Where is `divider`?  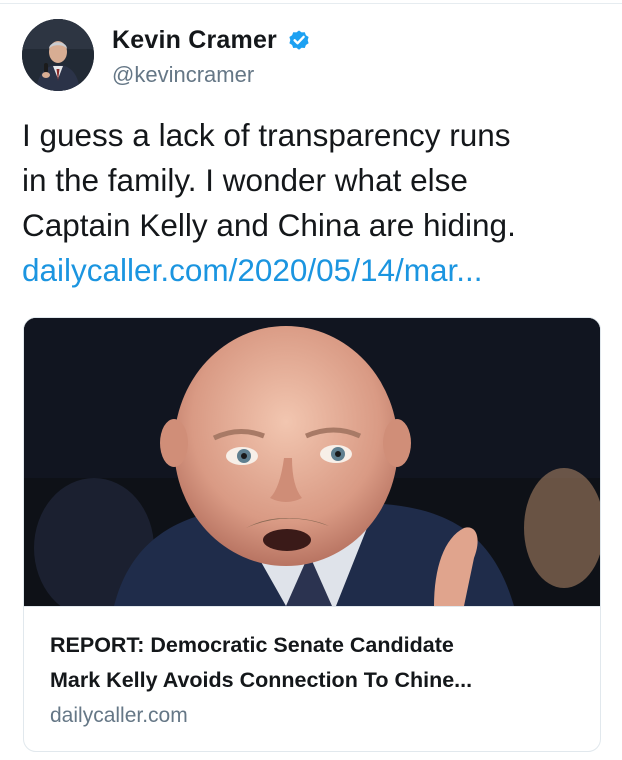 divider is located at coordinates (311, 3).